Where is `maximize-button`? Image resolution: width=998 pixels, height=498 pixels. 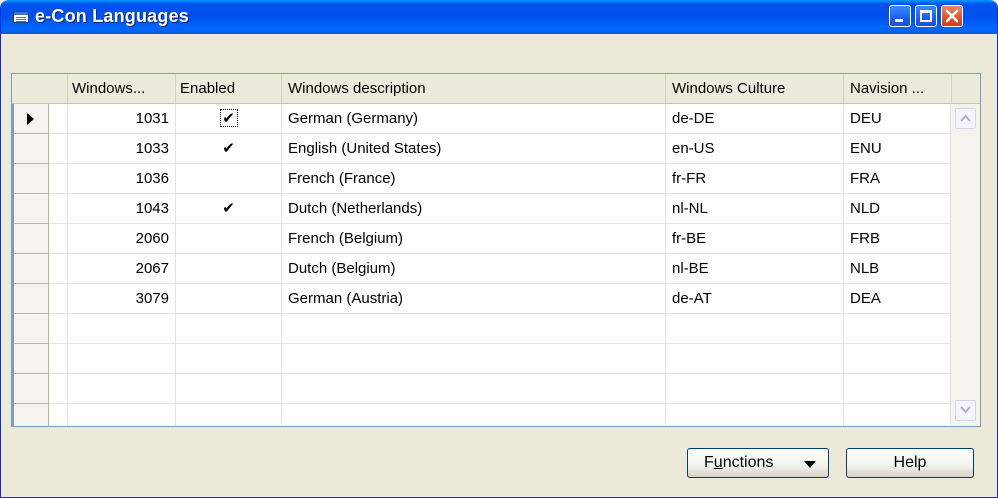 maximize-button is located at coordinates (926, 16).